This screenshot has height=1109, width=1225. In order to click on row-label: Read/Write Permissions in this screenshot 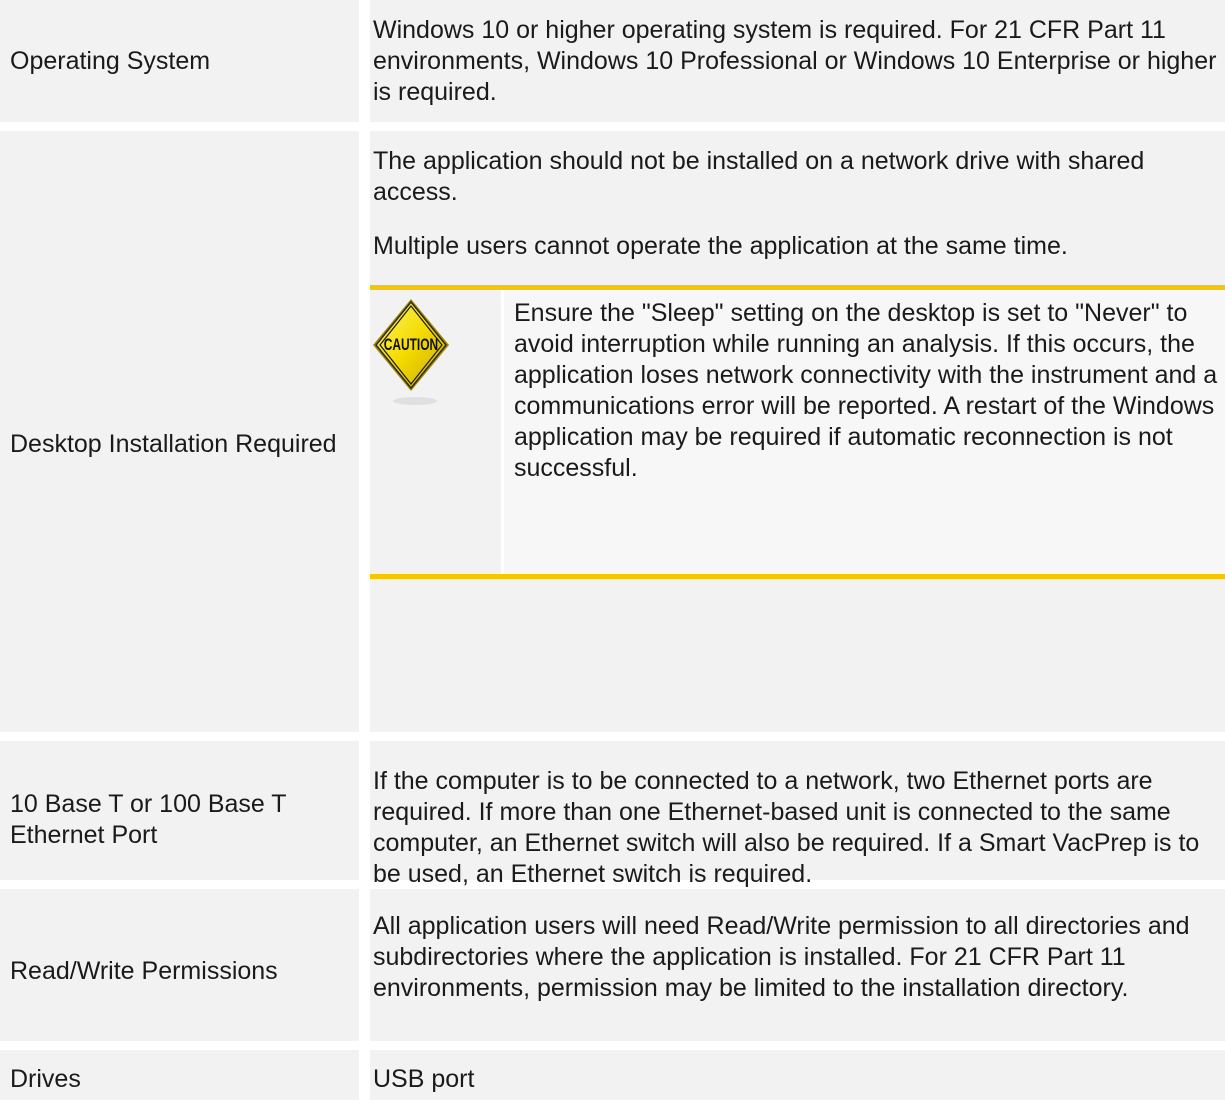, I will do `click(179, 965)`.